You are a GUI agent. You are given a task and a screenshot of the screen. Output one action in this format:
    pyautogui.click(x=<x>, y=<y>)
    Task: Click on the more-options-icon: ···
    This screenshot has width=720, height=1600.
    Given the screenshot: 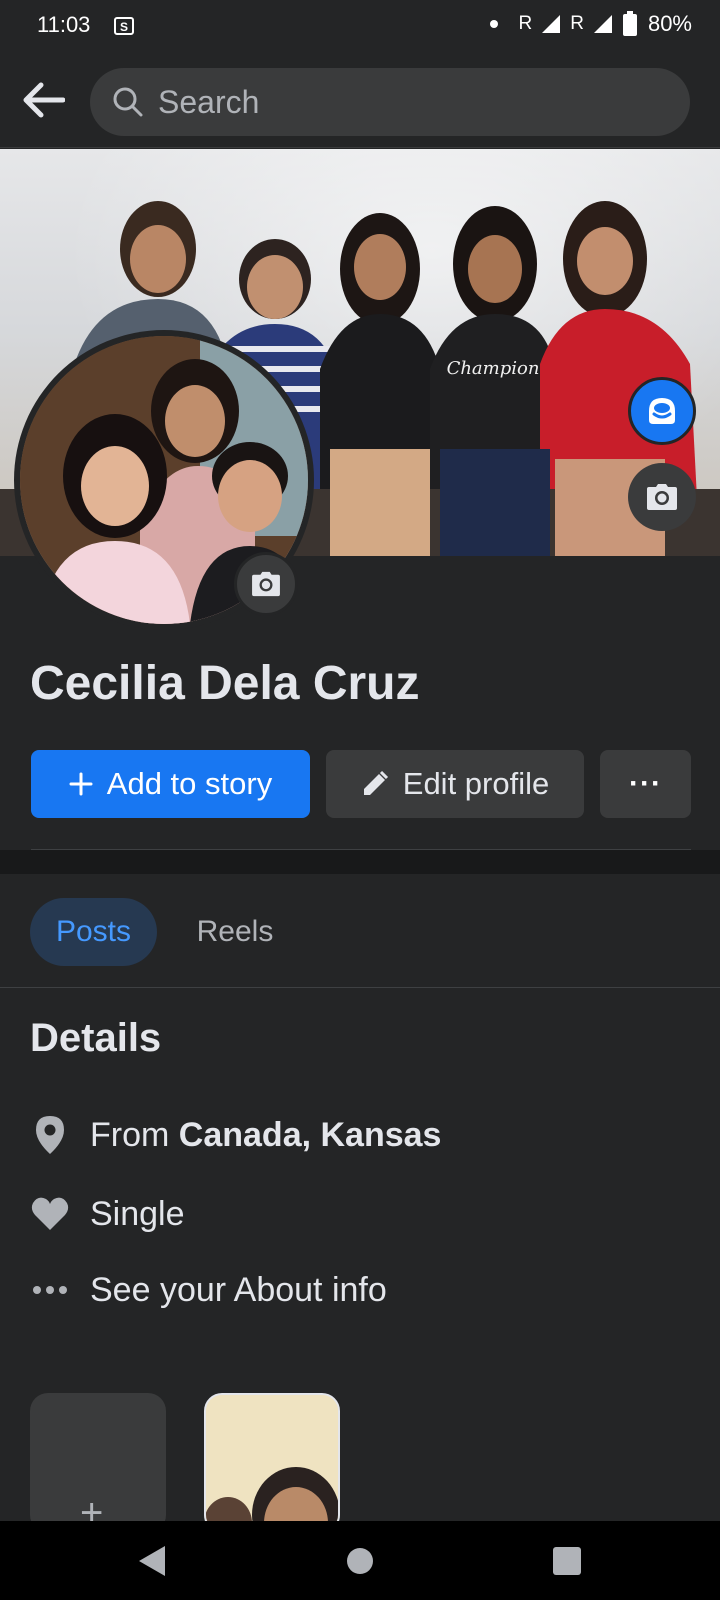 What is the action you would take?
    pyautogui.click(x=645, y=783)
    